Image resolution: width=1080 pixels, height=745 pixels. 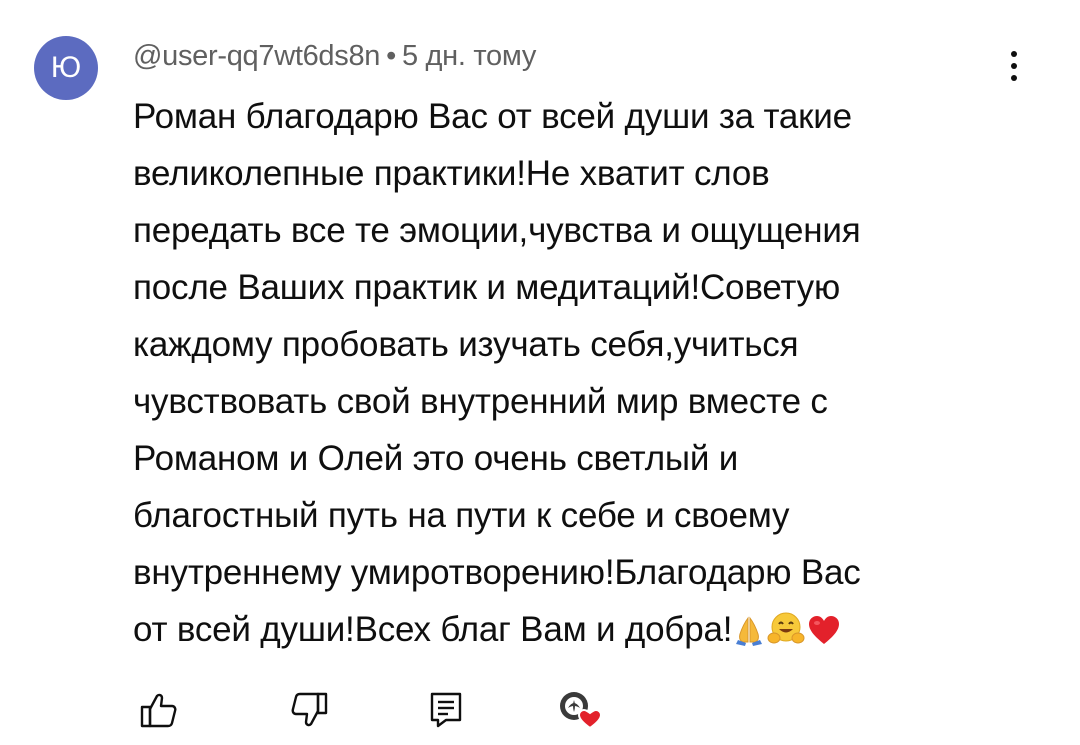 I want to click on comment-line: чувствовать свой внутренний мир вместе с, so click(x=480, y=401).